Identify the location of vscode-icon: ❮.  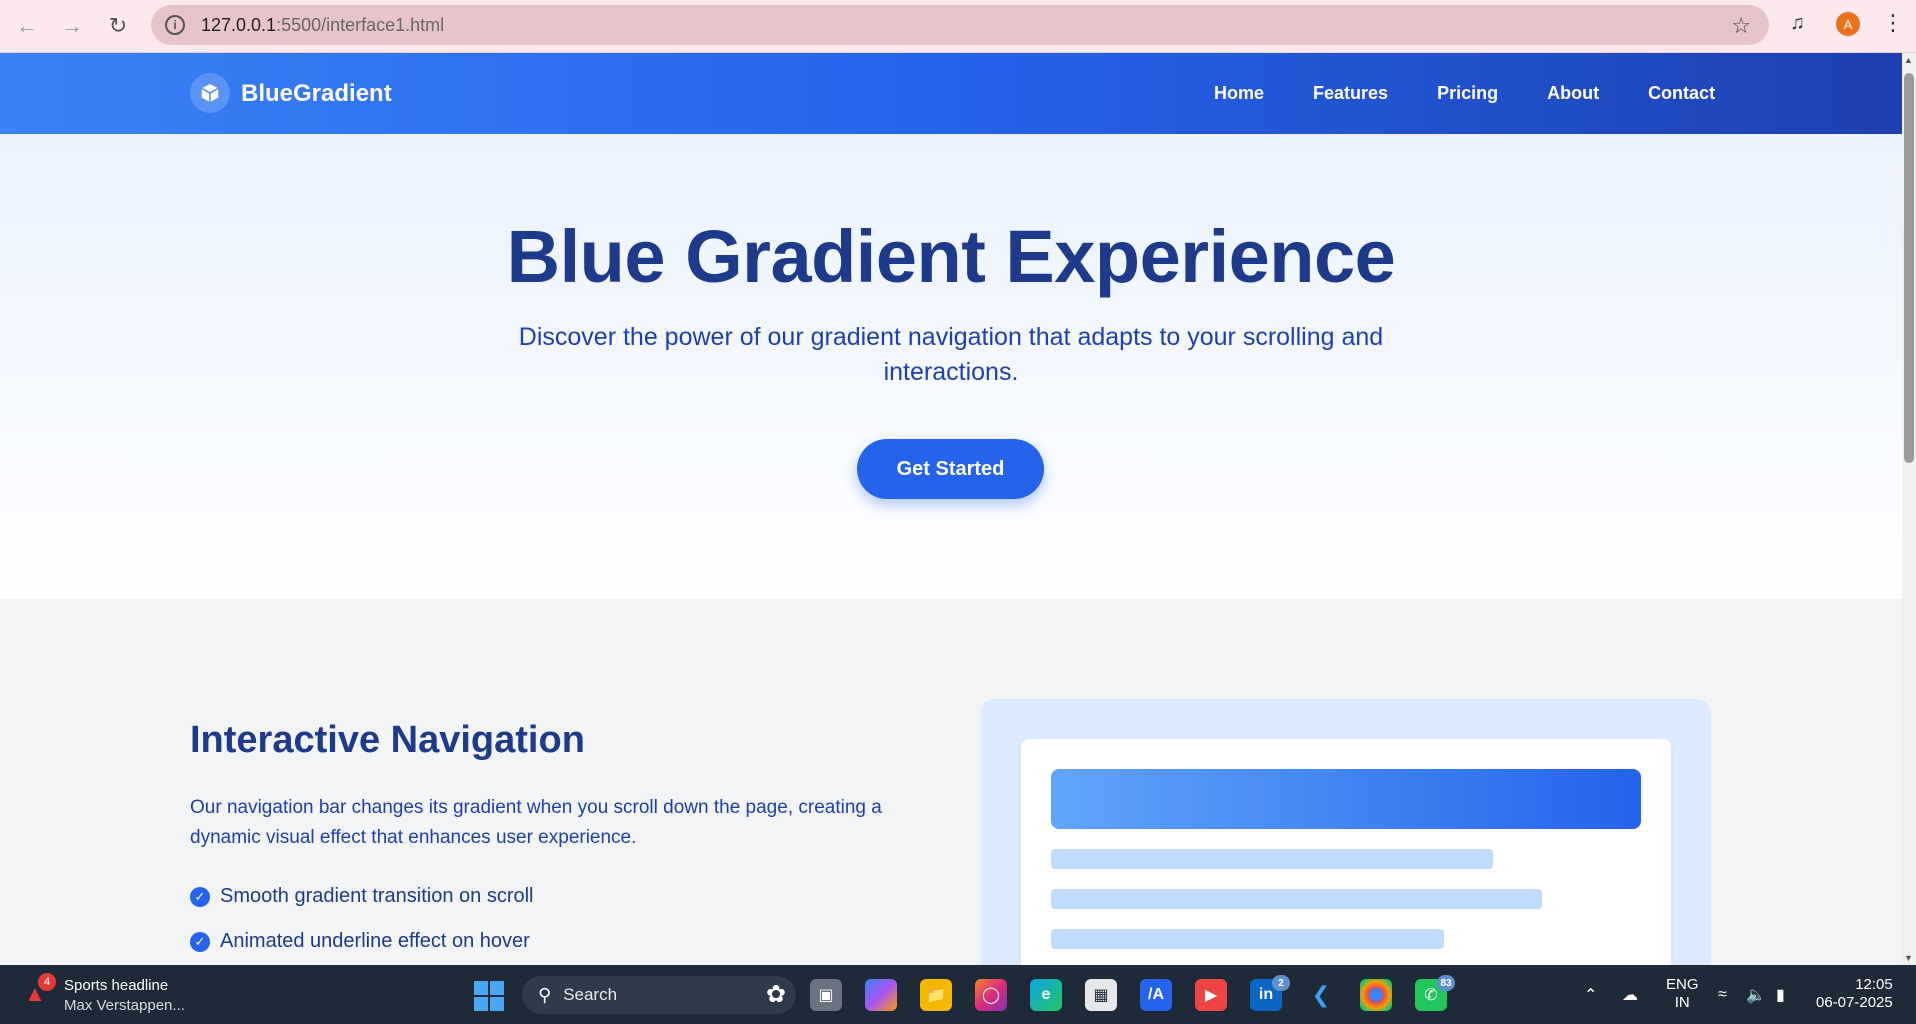
(1321, 995).